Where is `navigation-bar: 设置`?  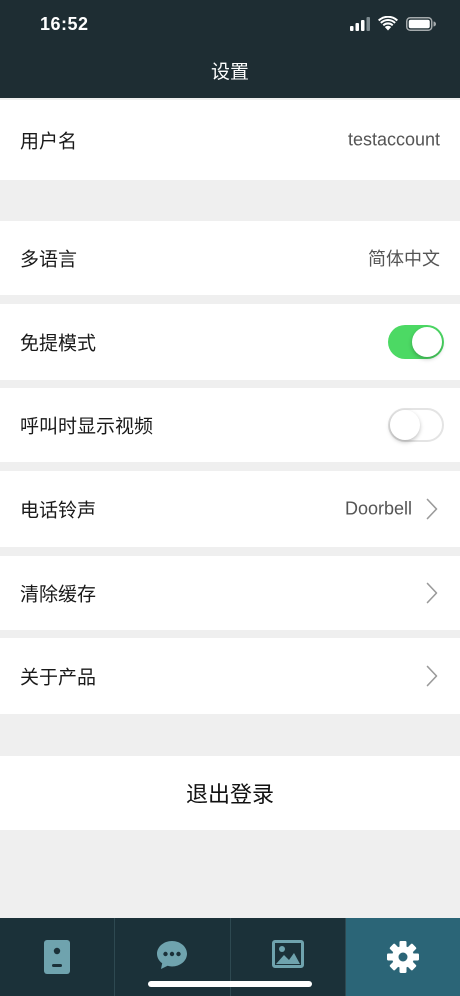 navigation-bar: 设置 is located at coordinates (230, 74).